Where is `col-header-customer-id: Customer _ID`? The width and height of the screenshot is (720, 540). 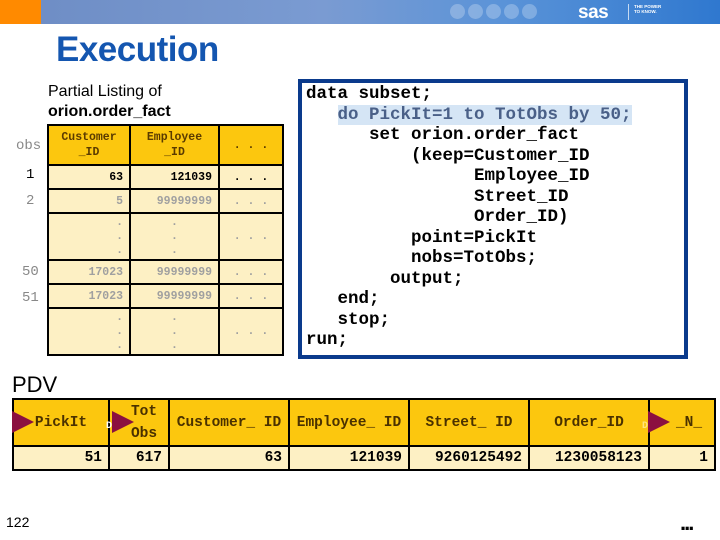
col-header-customer-id: Customer _ID is located at coordinates (89, 145).